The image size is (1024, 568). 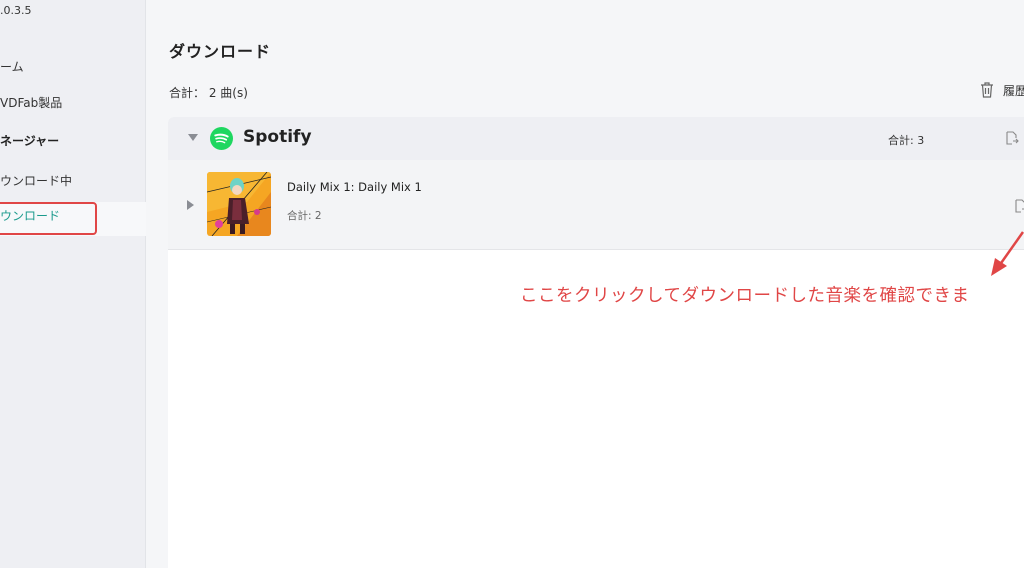 I want to click on sidebar-item-dvdfab-products: VDFab製品, so click(x=31, y=102).